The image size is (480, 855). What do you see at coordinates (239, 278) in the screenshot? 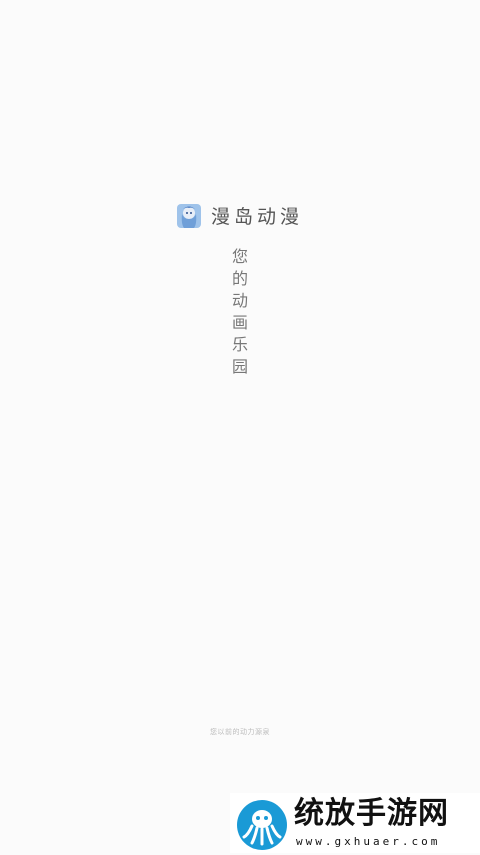
I see `tagline-char: 的` at bounding box center [239, 278].